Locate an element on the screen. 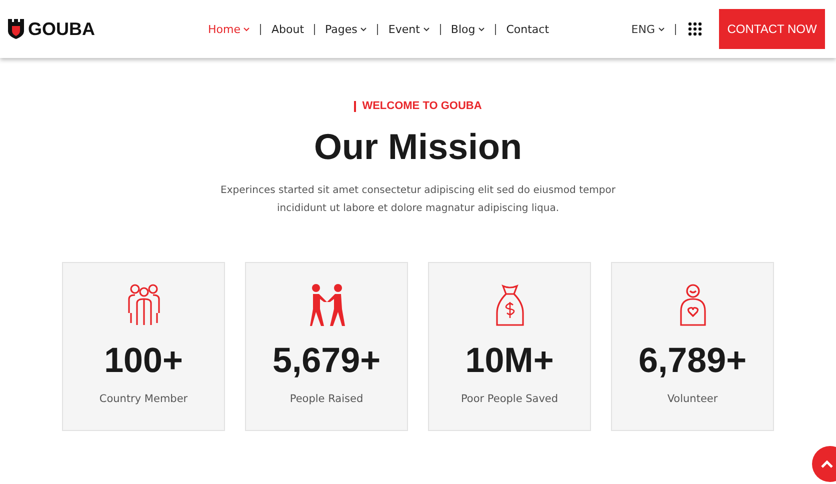 Image resolution: width=836 pixels, height=484 pixels. language-selector: ENG is located at coordinates (648, 29).